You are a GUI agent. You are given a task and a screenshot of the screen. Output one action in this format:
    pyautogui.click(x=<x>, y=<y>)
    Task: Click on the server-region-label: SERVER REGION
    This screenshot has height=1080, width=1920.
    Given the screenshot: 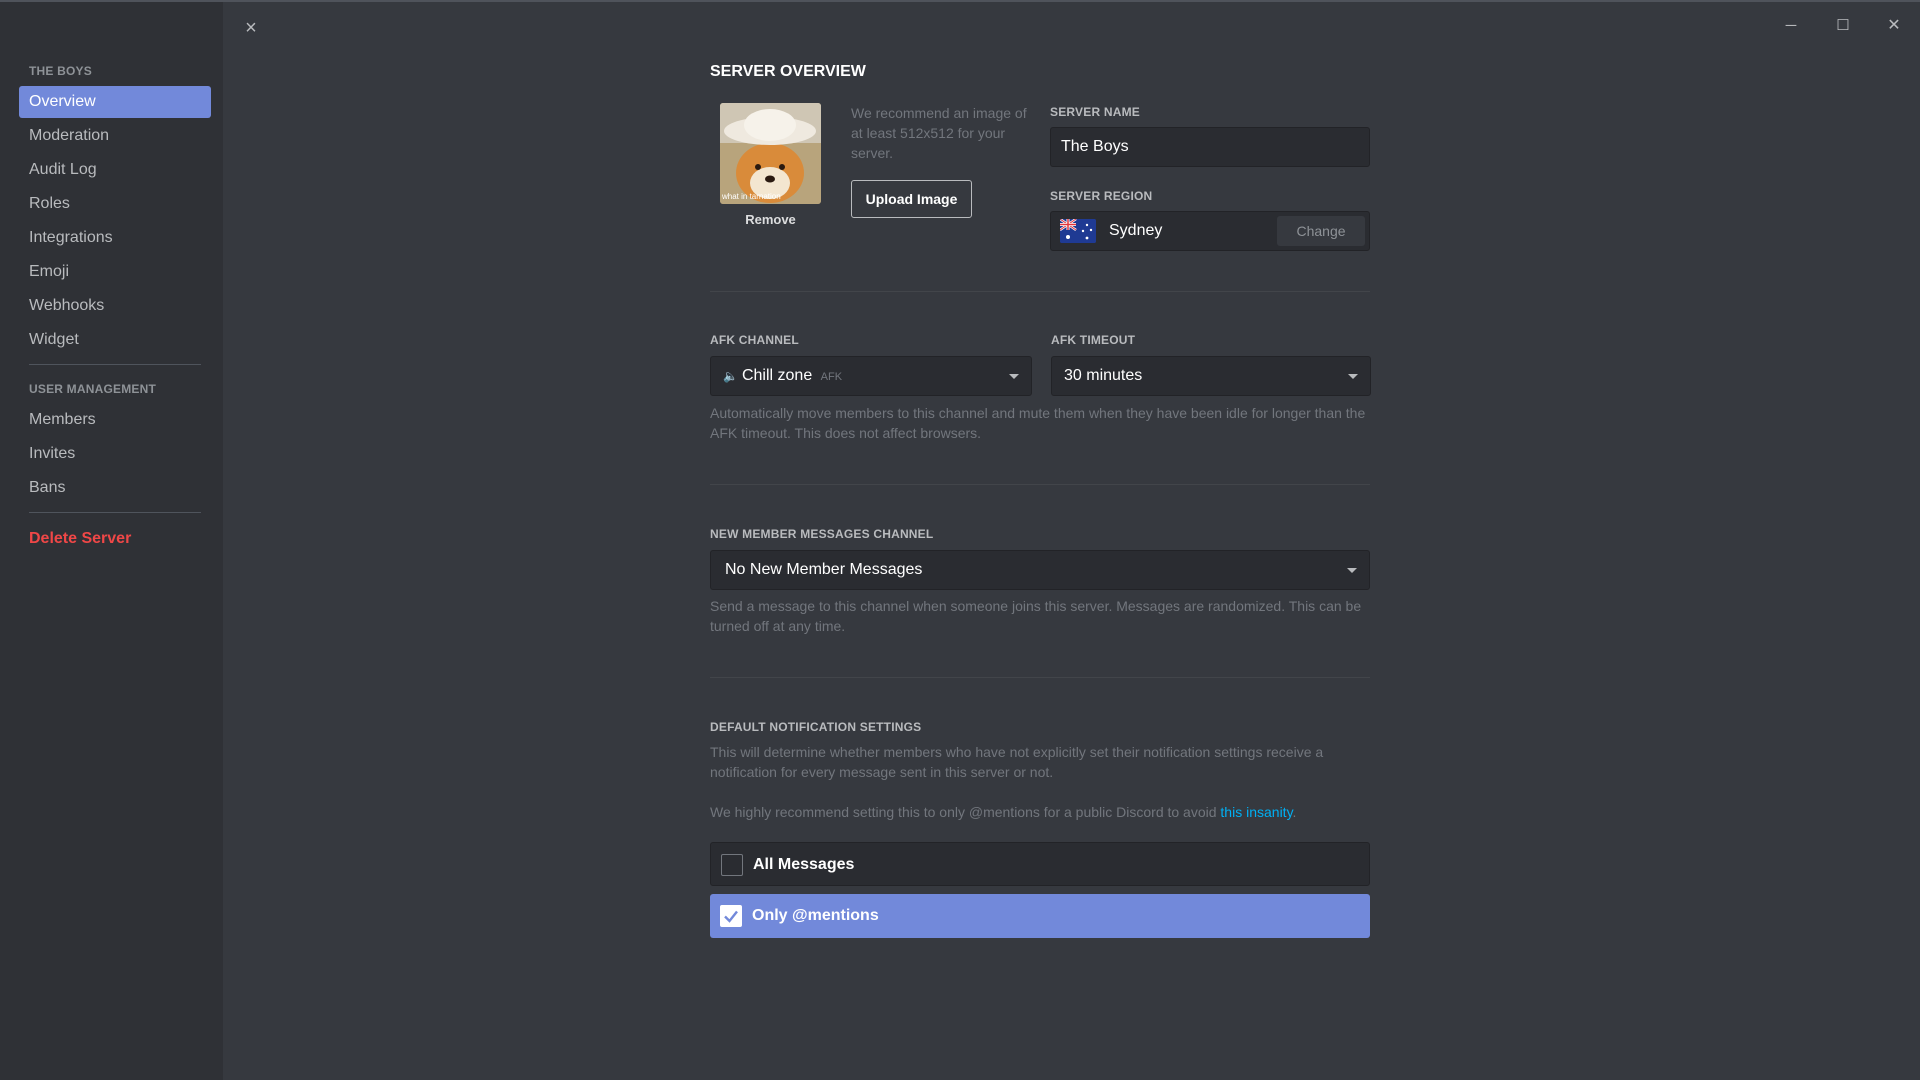 What is the action you would take?
    pyautogui.click(x=1101, y=196)
    